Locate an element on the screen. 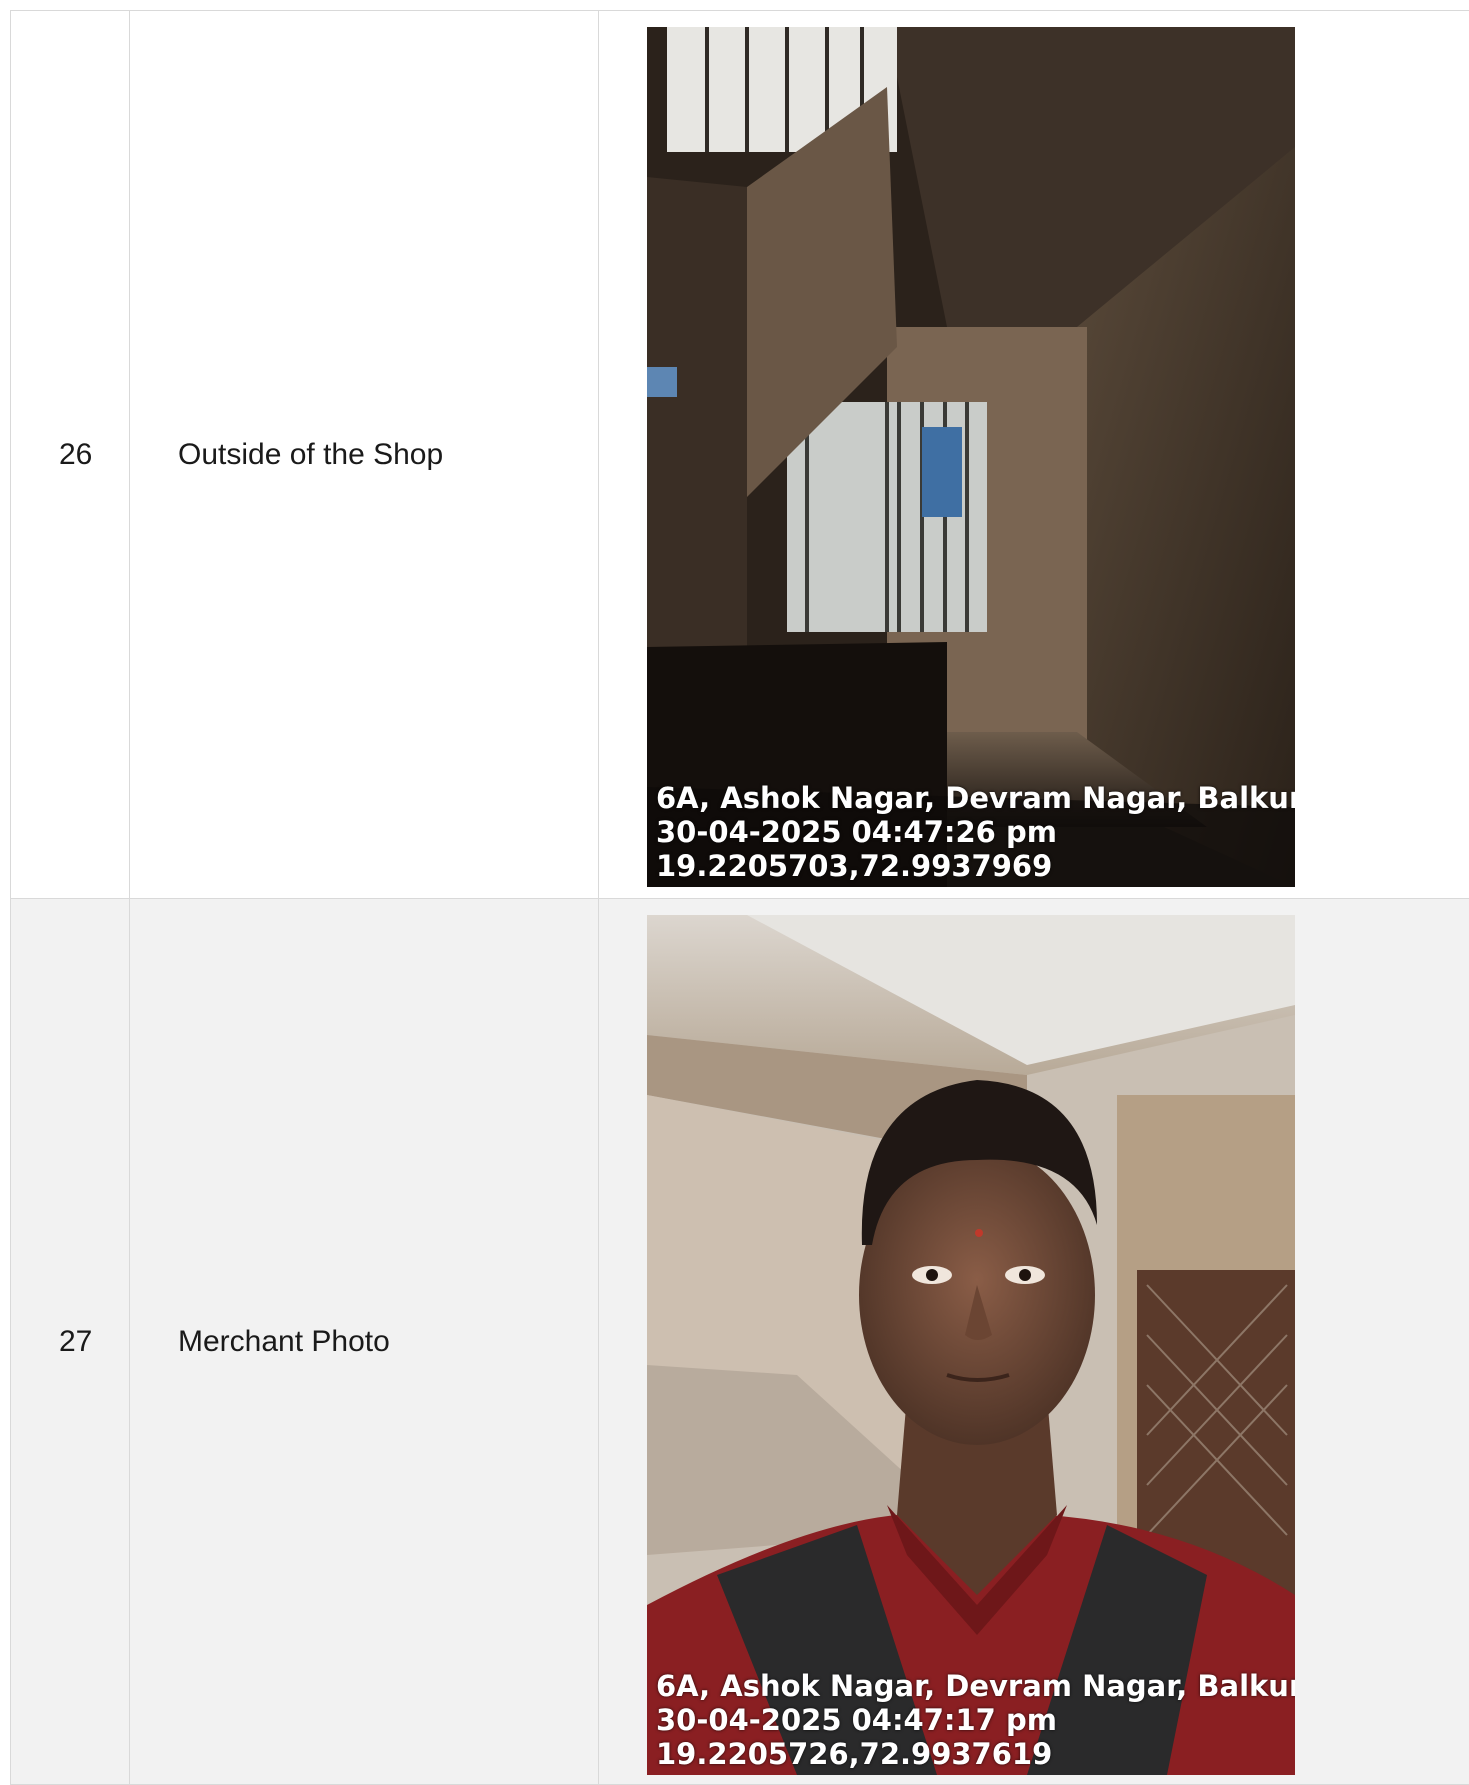 Image resolution: width=1469 pixels, height=1785 pixels. caption-datetime: 30-04-2025 04:47:17 pm is located at coordinates (975, 1720).